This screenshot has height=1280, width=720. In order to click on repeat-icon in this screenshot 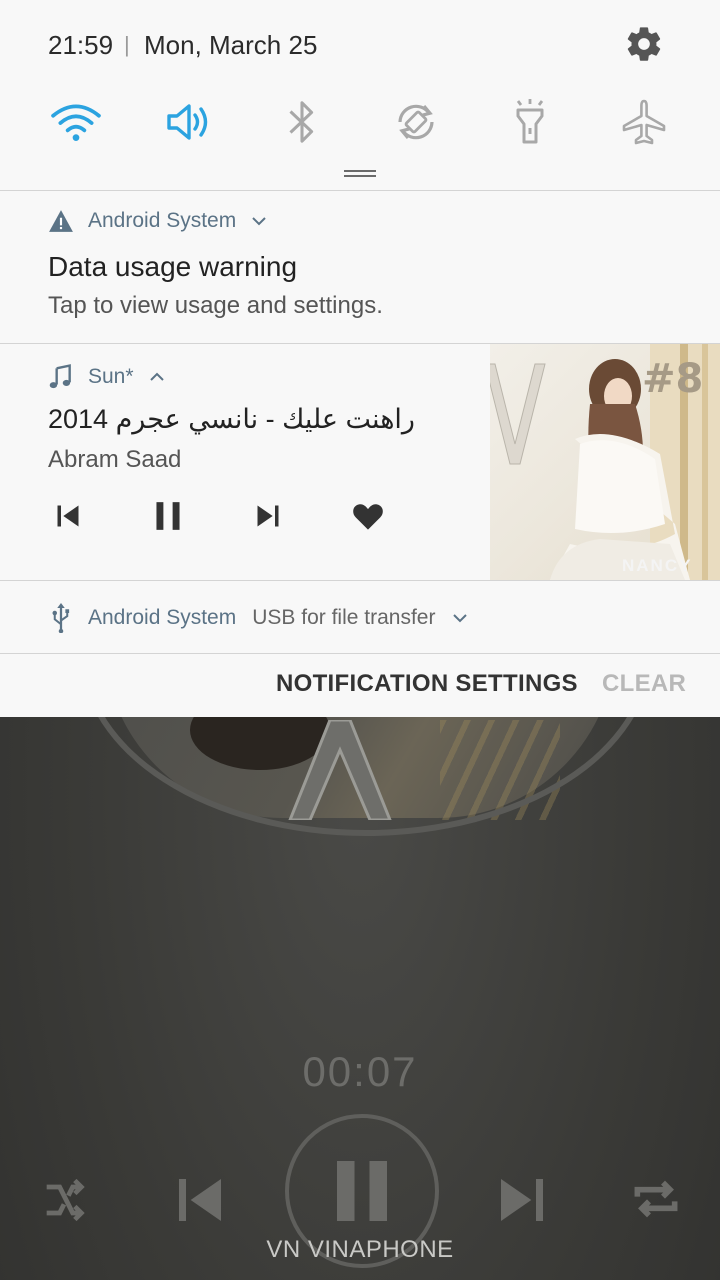, I will do `click(656, 1199)`.